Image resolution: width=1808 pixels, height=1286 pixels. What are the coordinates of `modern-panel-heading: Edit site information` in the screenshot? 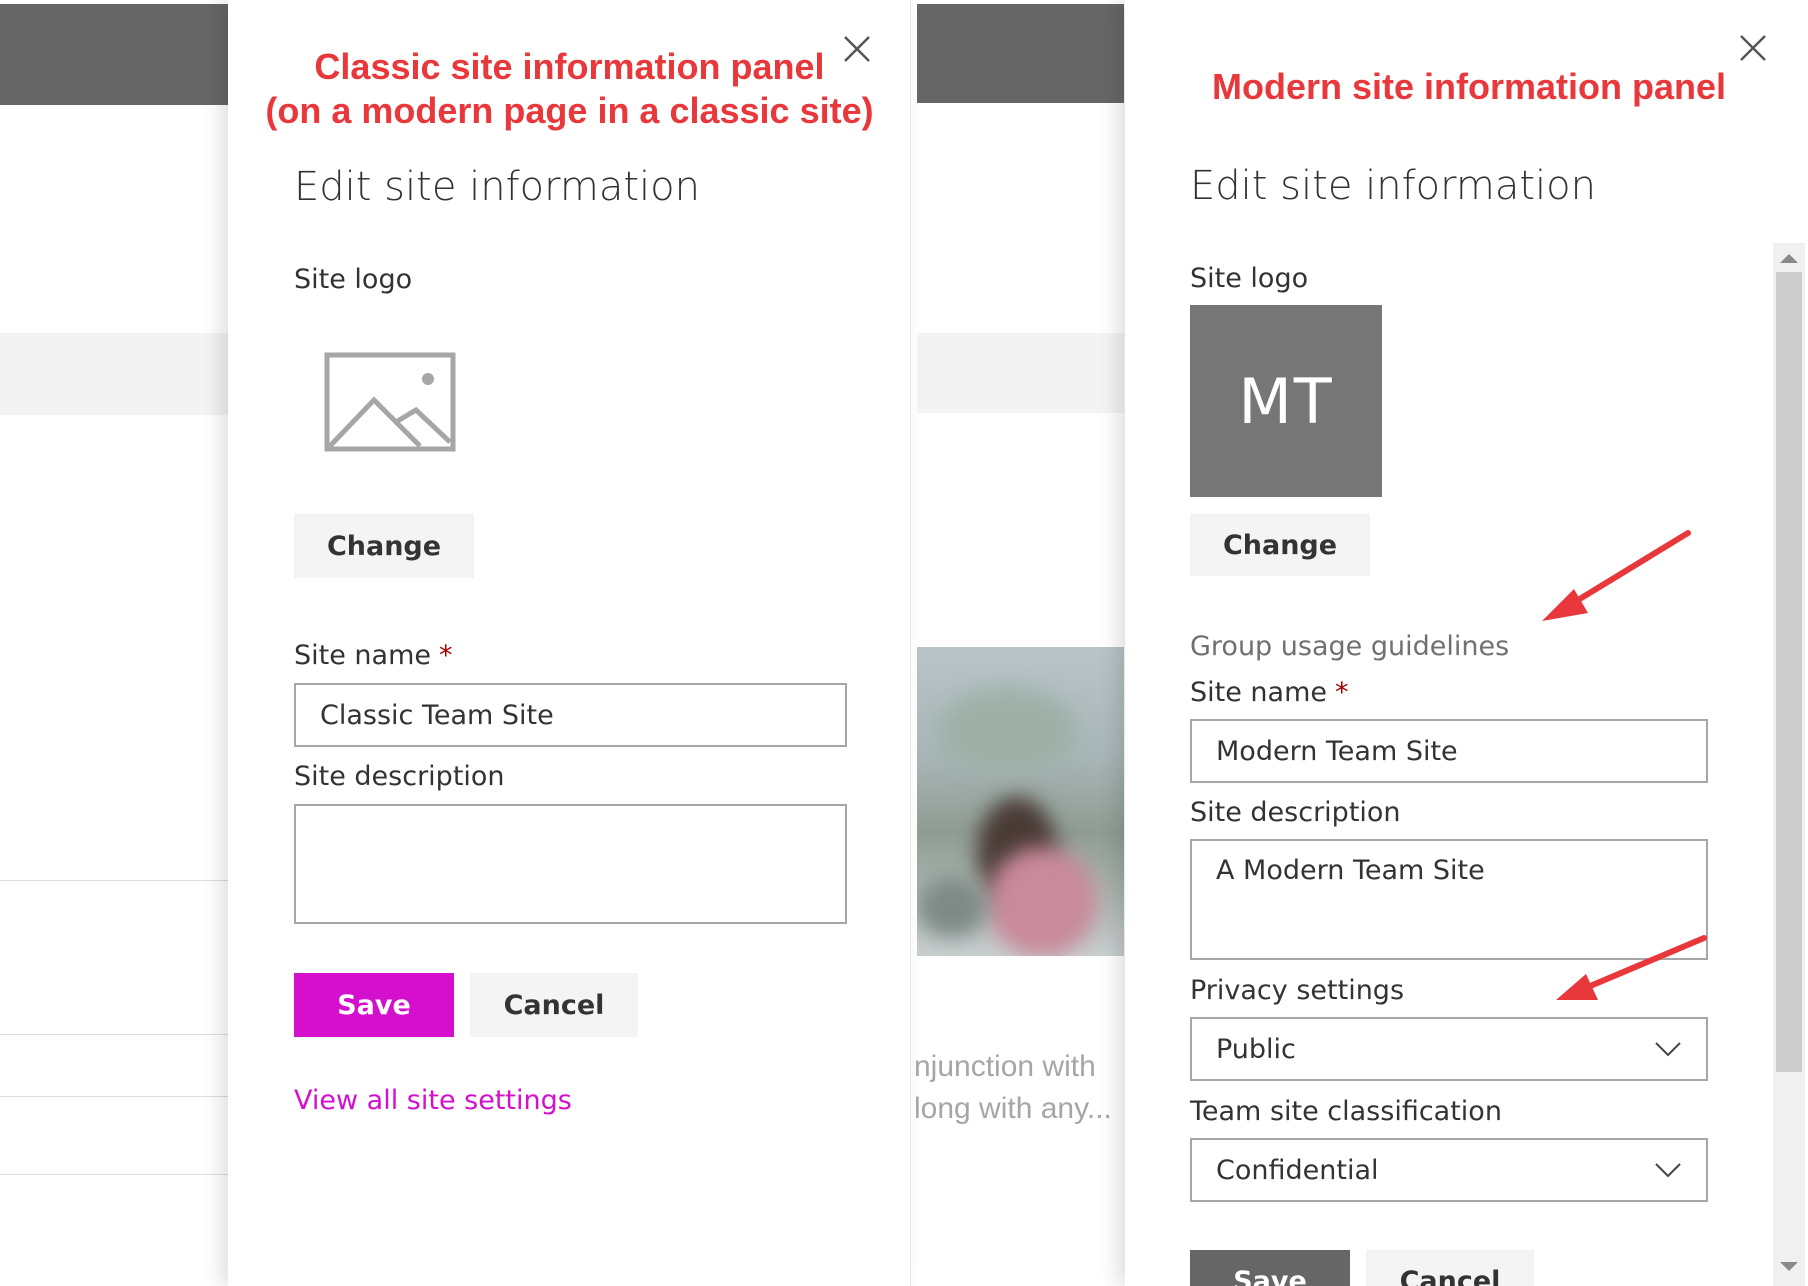 It's located at (1393, 186).